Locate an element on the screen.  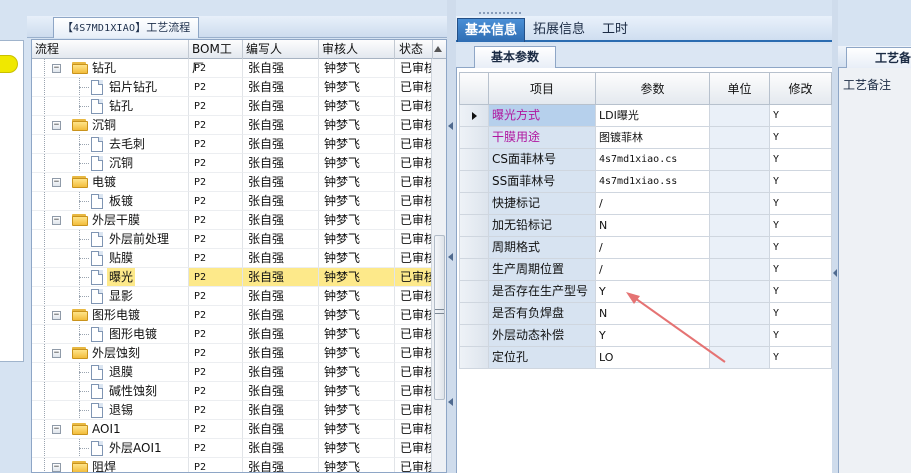
tree-row: 去毛刺 P2 张自强 钟梦飞 已审核 is located at coordinates (232, 144).